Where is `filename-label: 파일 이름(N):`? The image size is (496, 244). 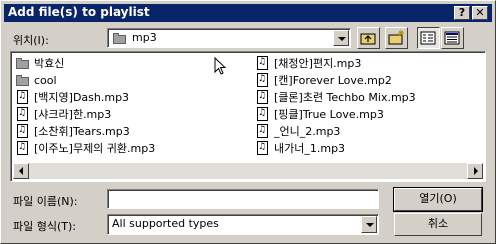 filename-label: 파일 이름(N): is located at coordinates (45, 201).